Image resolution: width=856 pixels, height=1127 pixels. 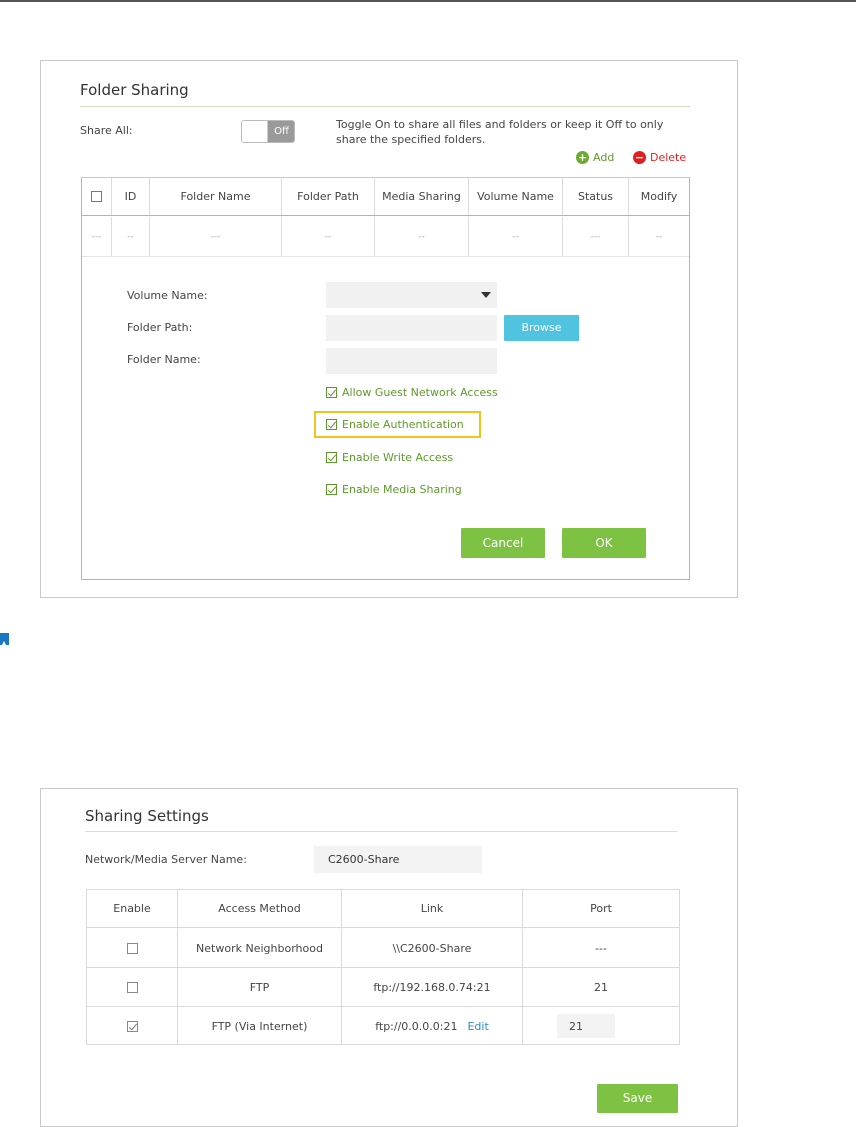 What do you see at coordinates (659, 196) in the screenshot?
I see `col-modify: Modify` at bounding box center [659, 196].